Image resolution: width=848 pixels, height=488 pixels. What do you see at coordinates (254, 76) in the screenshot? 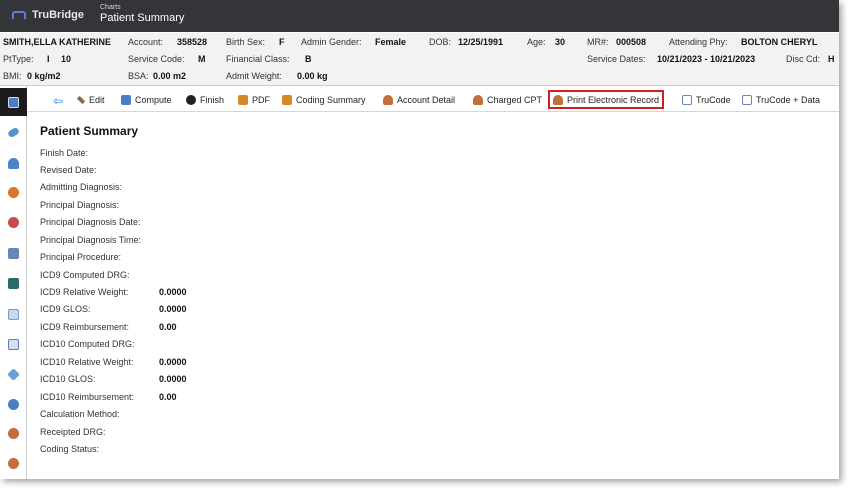
I see `admit-weight-label: Admit Weight:` at bounding box center [254, 76].